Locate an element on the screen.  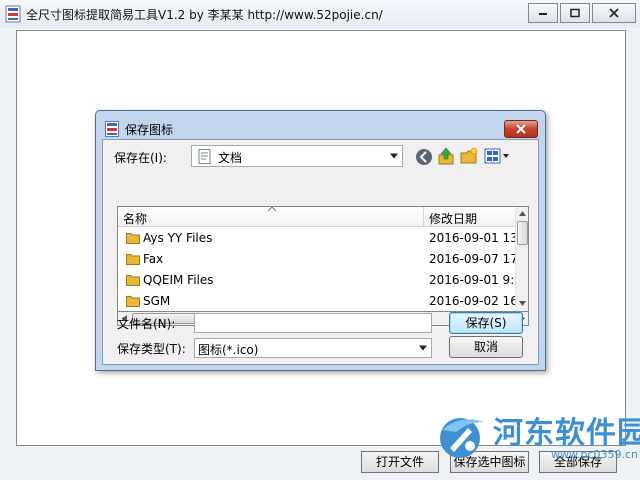
file-name: Fax is located at coordinates (153, 259).